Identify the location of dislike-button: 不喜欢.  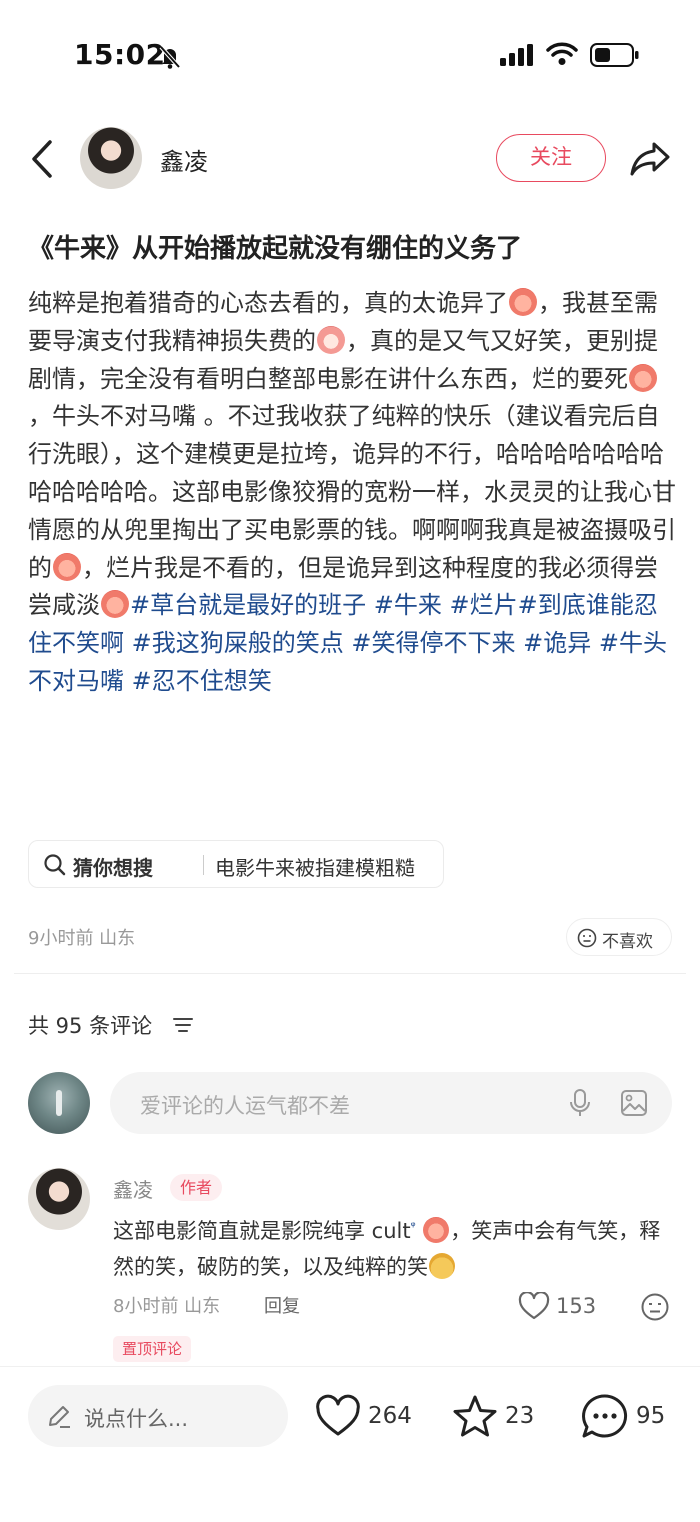
(619, 937).